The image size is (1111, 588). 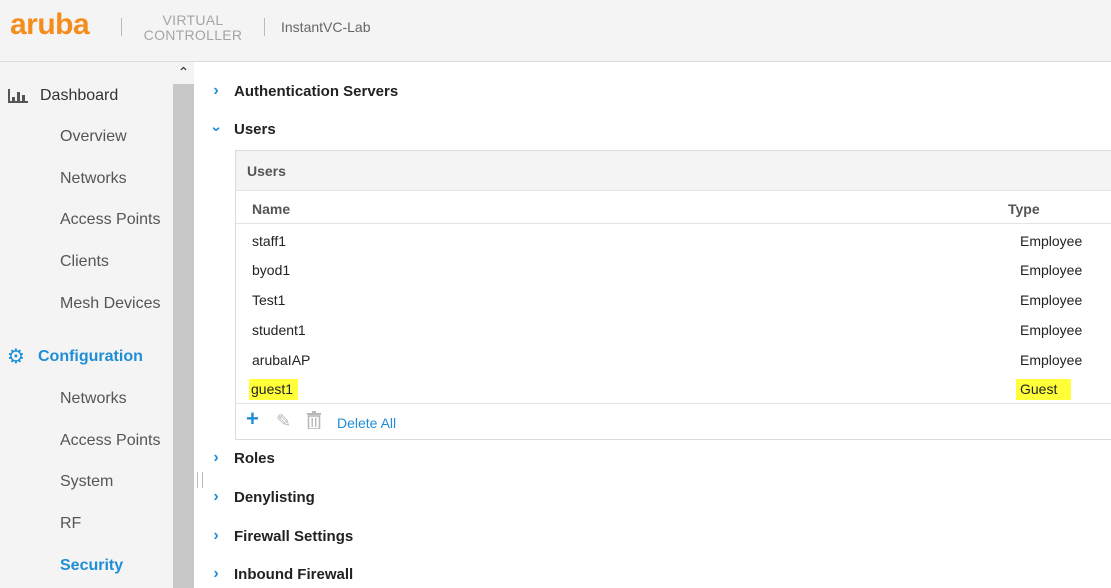 I want to click on section-authentication-servers: › Authentication Servers, so click(x=303, y=91).